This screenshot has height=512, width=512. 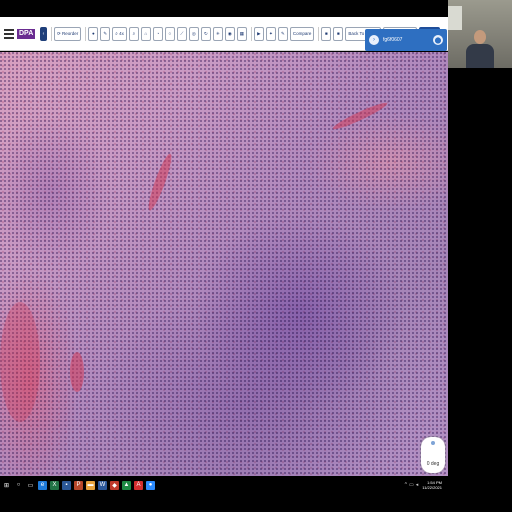 I want to click on refresh-icon: ↻, so click(x=205, y=33).